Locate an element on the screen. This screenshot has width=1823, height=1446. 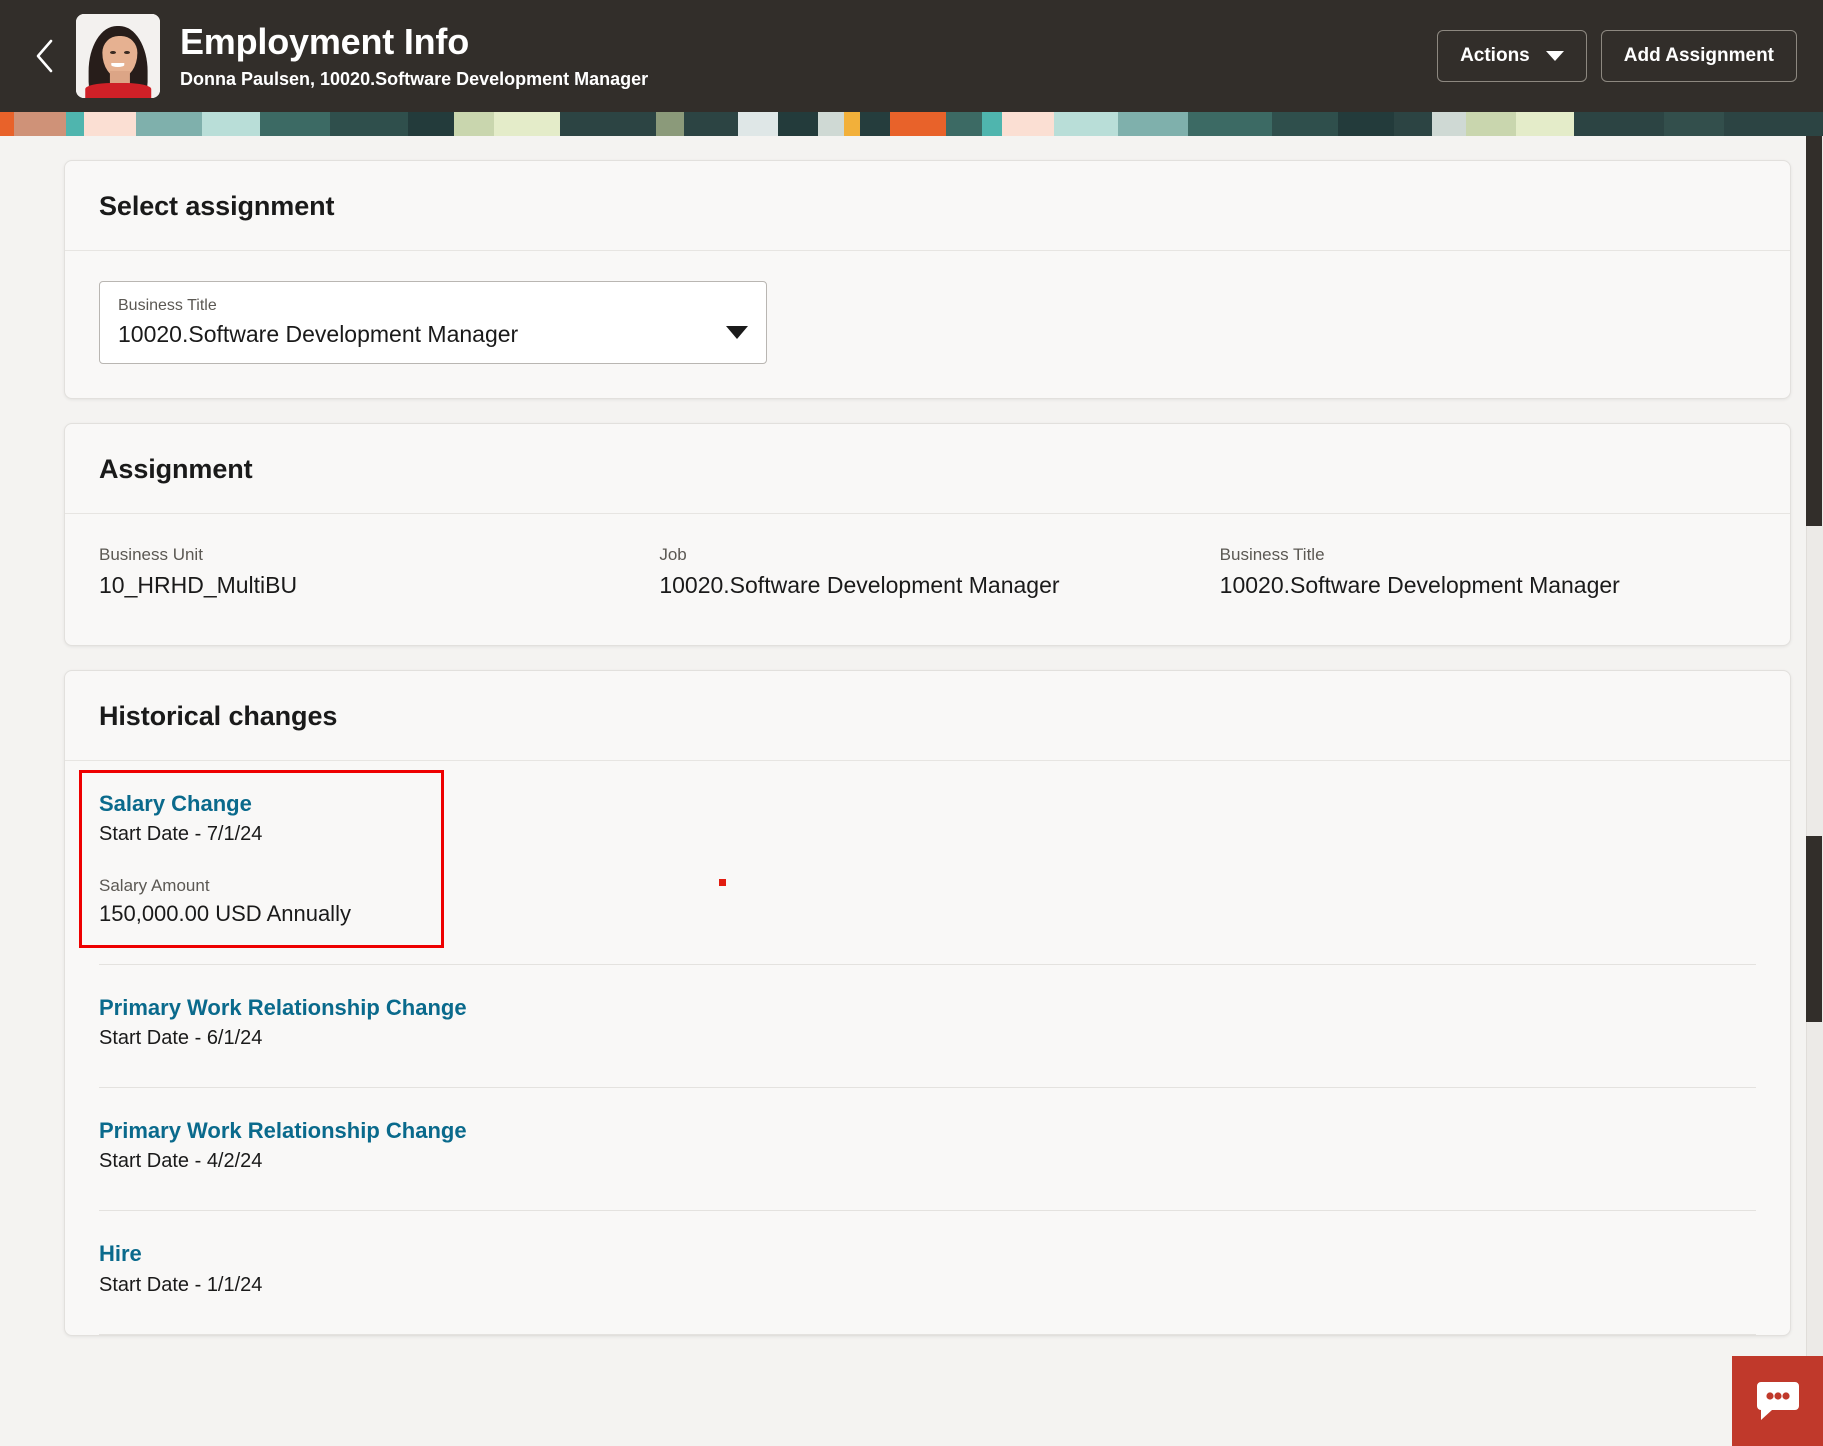
business-title-select-value: 10020.Software Development Manager is located at coordinates (318, 333).